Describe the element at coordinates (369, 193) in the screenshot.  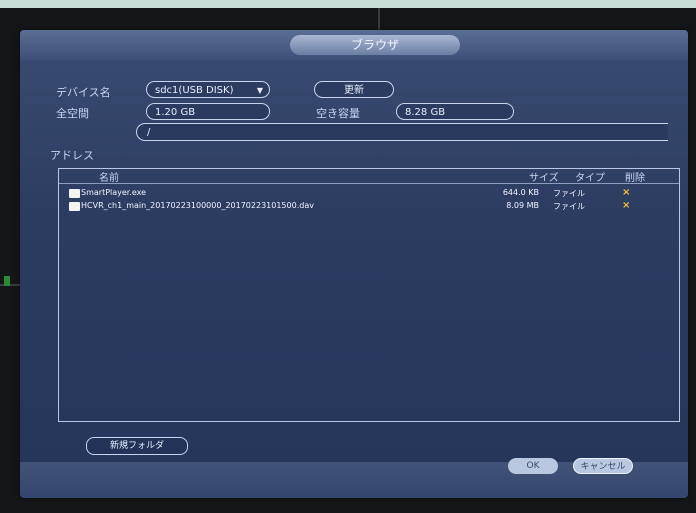
I see `file-row: SmartPlayer.exe 644.0 KB ファイル ×` at that location.